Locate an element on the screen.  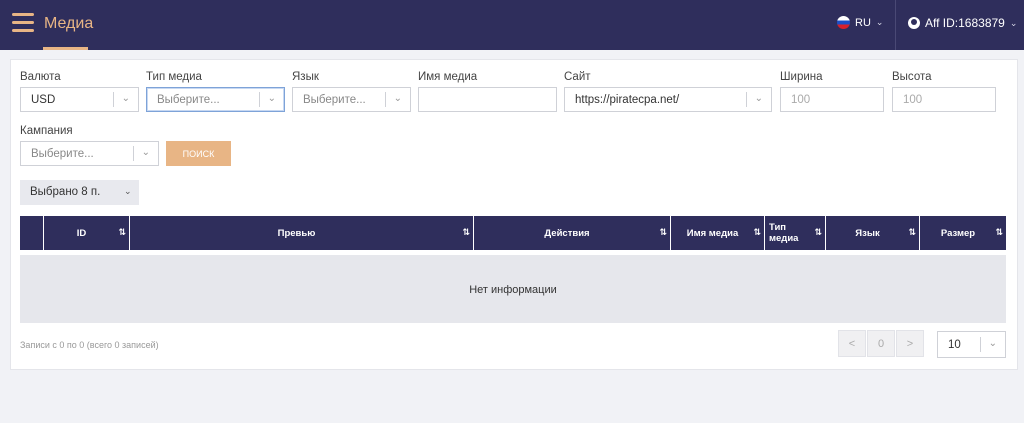
navbar-divider is located at coordinates (895, 25).